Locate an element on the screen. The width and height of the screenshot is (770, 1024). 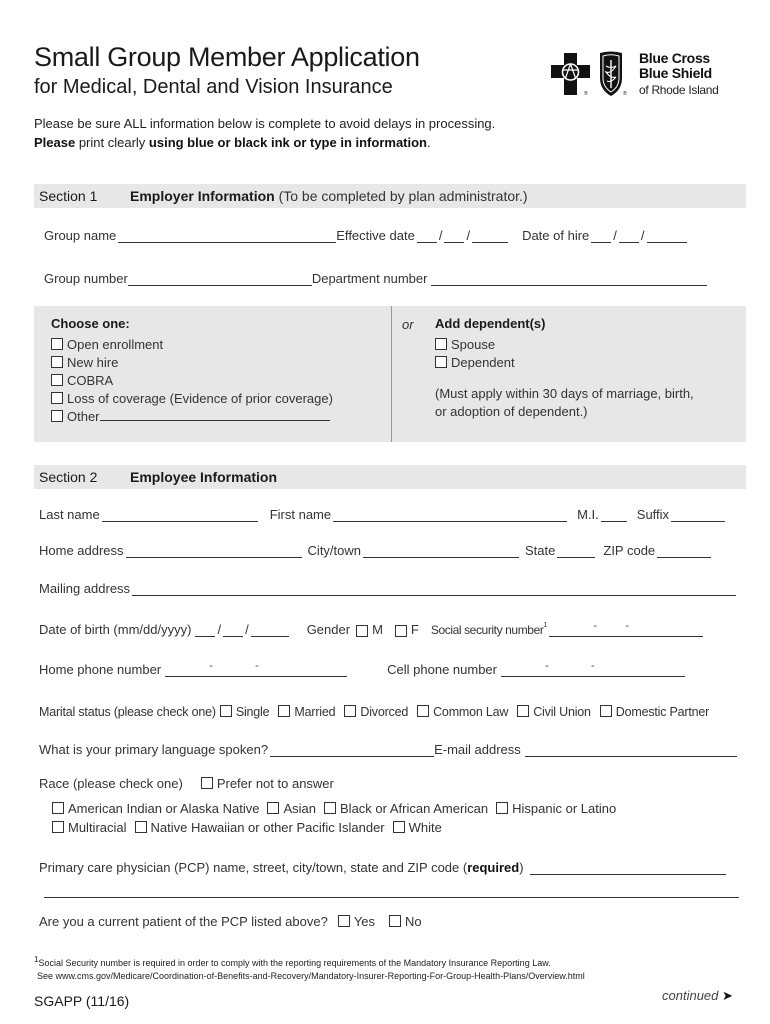
department-number-field is located at coordinates (569, 279).